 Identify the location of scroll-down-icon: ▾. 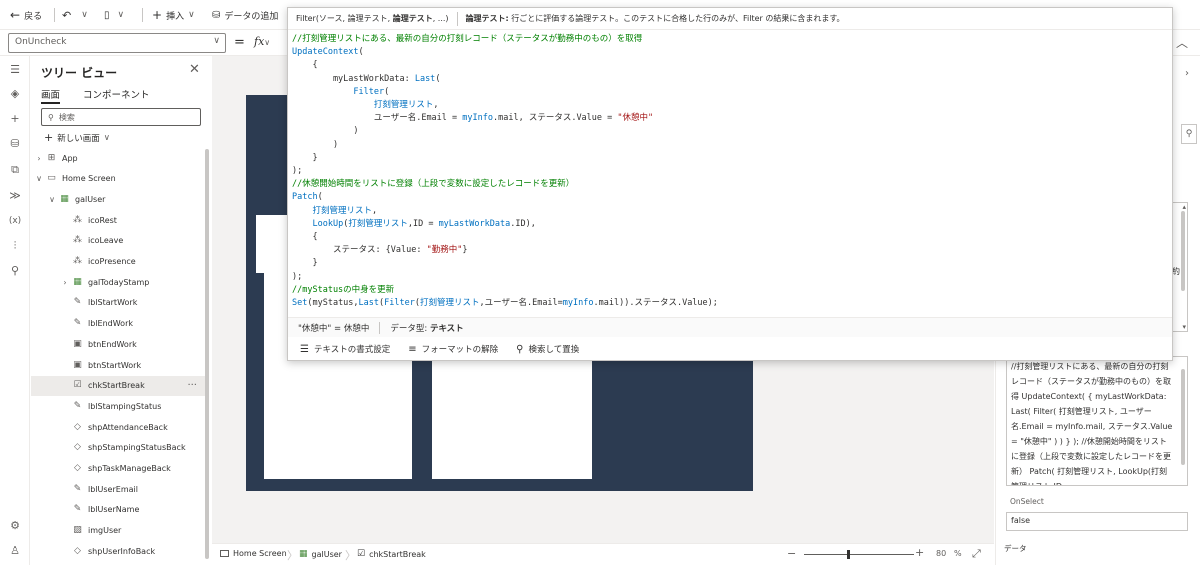
(1184, 327).